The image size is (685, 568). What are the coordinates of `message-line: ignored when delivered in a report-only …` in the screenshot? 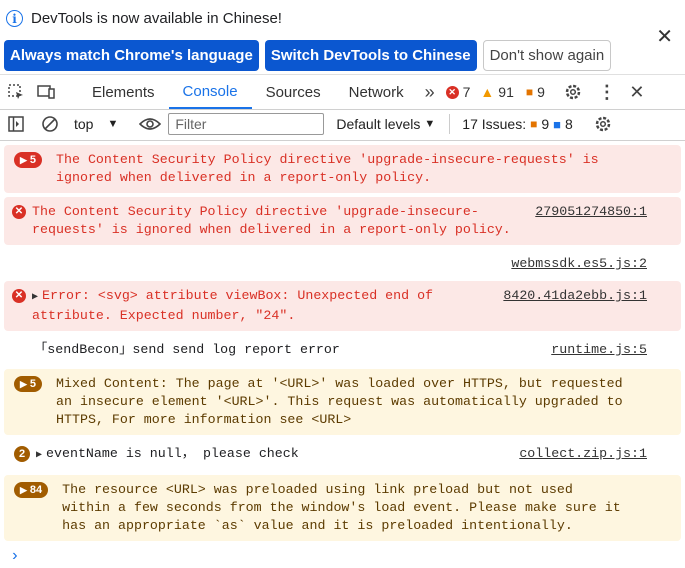 It's located at (244, 177).